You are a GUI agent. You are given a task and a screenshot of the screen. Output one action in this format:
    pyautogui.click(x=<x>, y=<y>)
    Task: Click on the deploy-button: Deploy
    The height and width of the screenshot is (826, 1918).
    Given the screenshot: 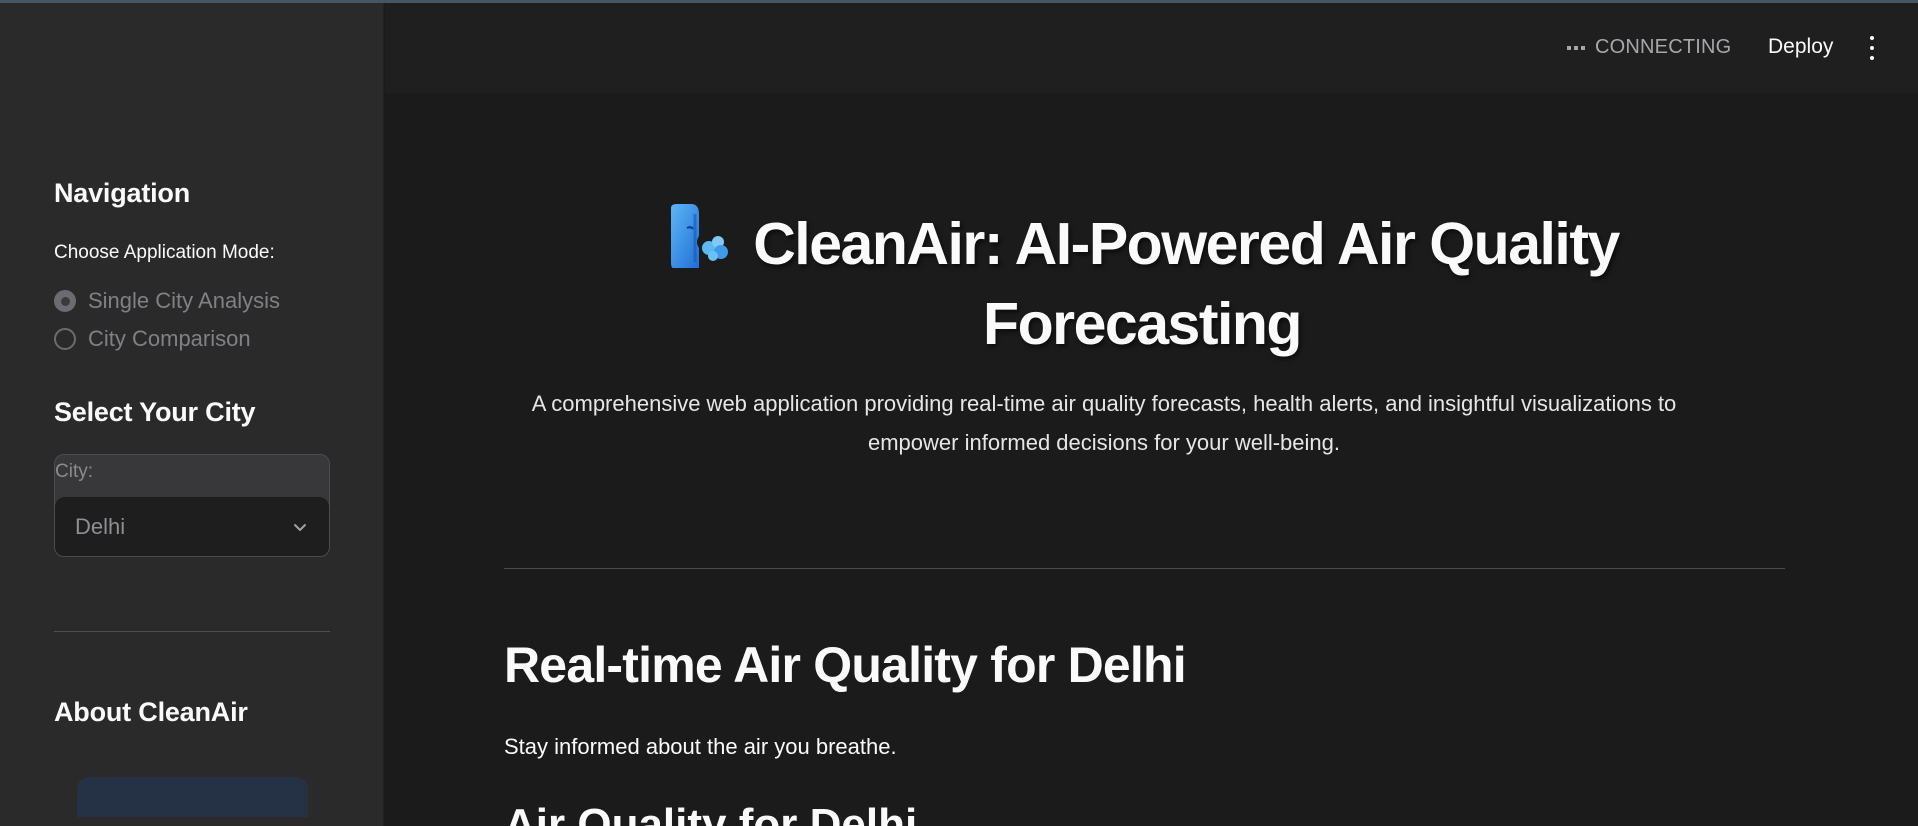 What is the action you would take?
    pyautogui.click(x=1800, y=47)
    